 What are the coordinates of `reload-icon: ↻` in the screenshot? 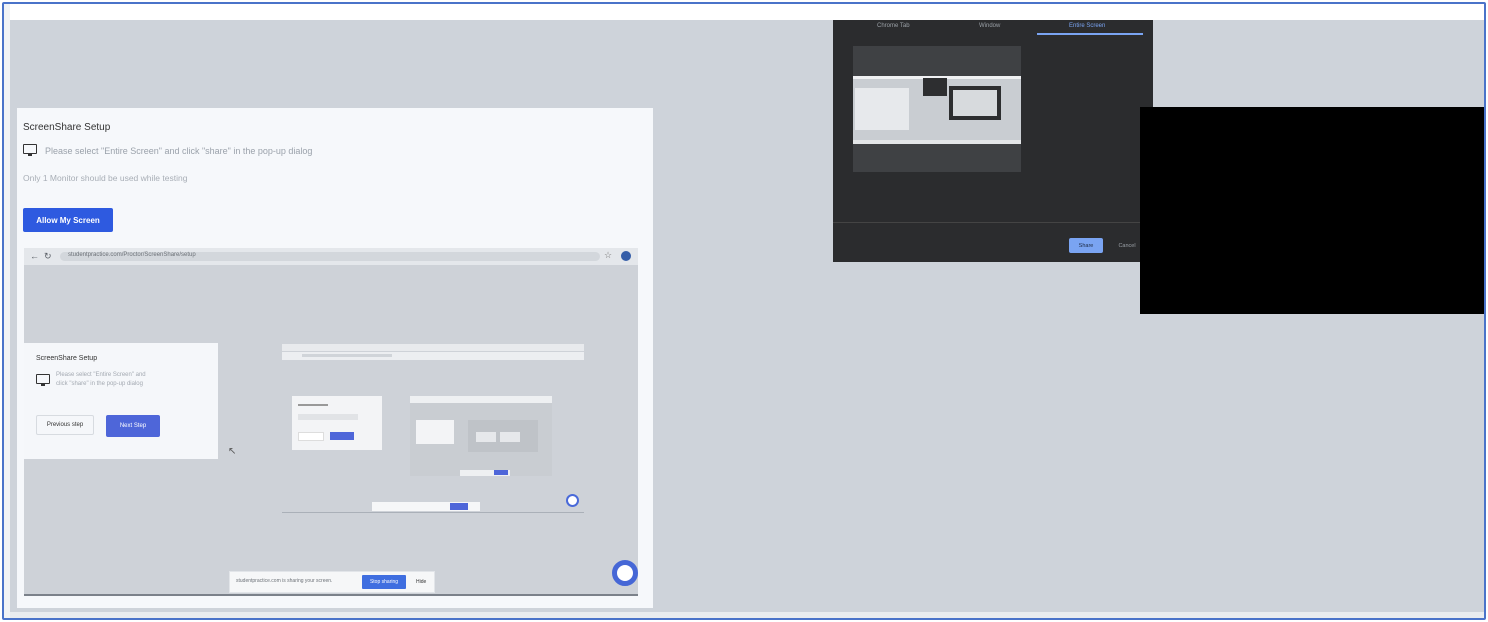 It's located at (48, 256).